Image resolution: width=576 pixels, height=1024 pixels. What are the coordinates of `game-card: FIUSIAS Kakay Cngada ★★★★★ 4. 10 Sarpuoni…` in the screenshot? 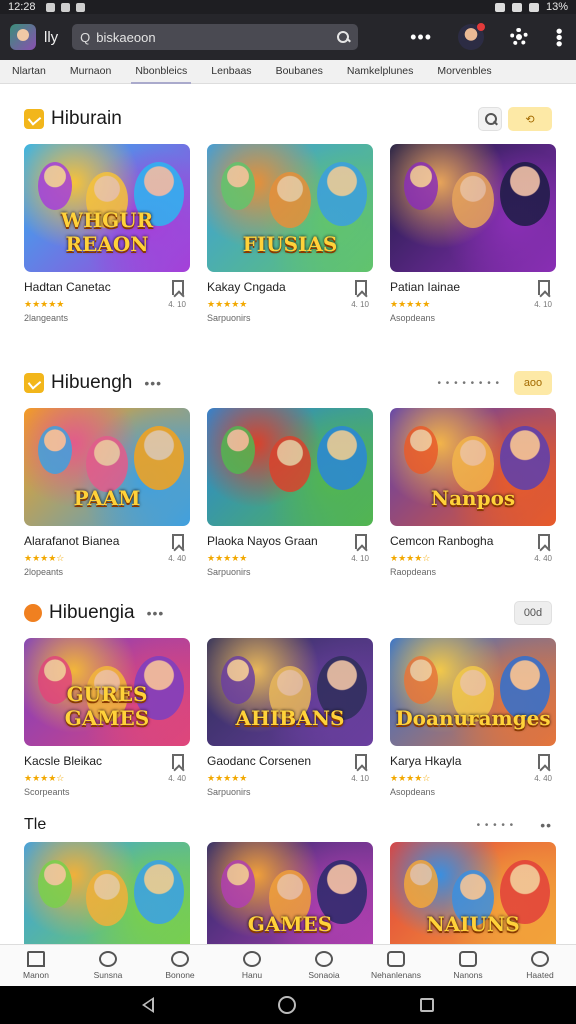 It's located at (290, 233).